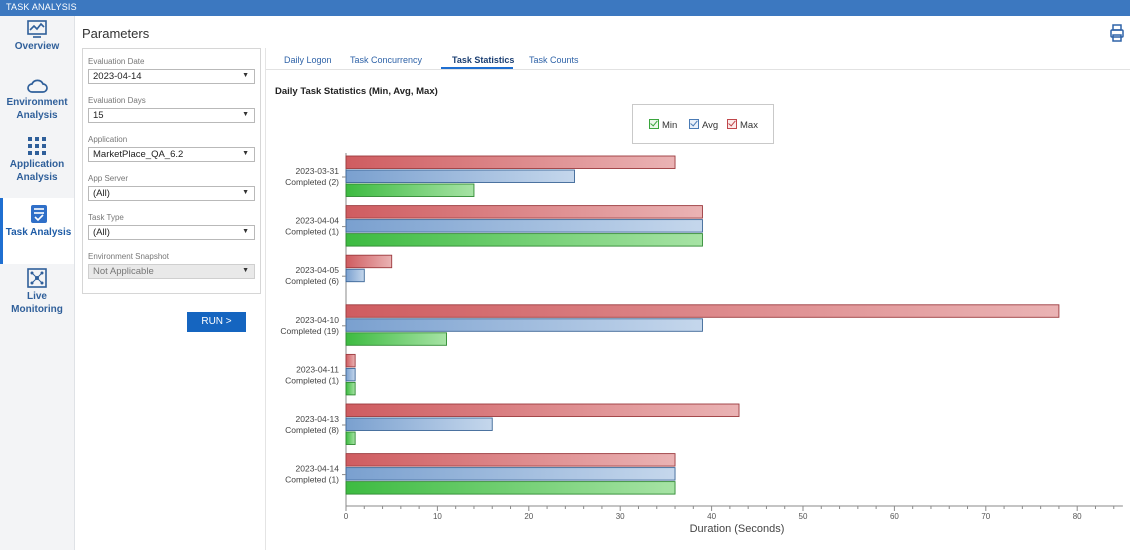 The height and width of the screenshot is (550, 1130). I want to click on environment-snapshot-label: Environment Snapshot, so click(128, 256).